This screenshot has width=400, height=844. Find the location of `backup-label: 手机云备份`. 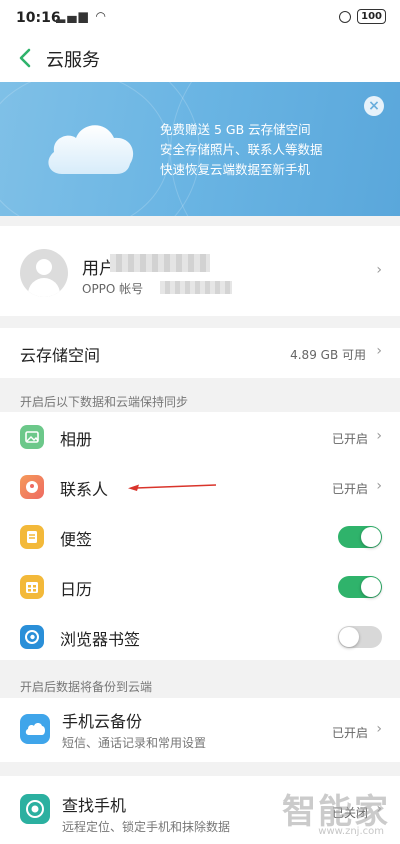

backup-label: 手机云备份 is located at coordinates (102, 721).